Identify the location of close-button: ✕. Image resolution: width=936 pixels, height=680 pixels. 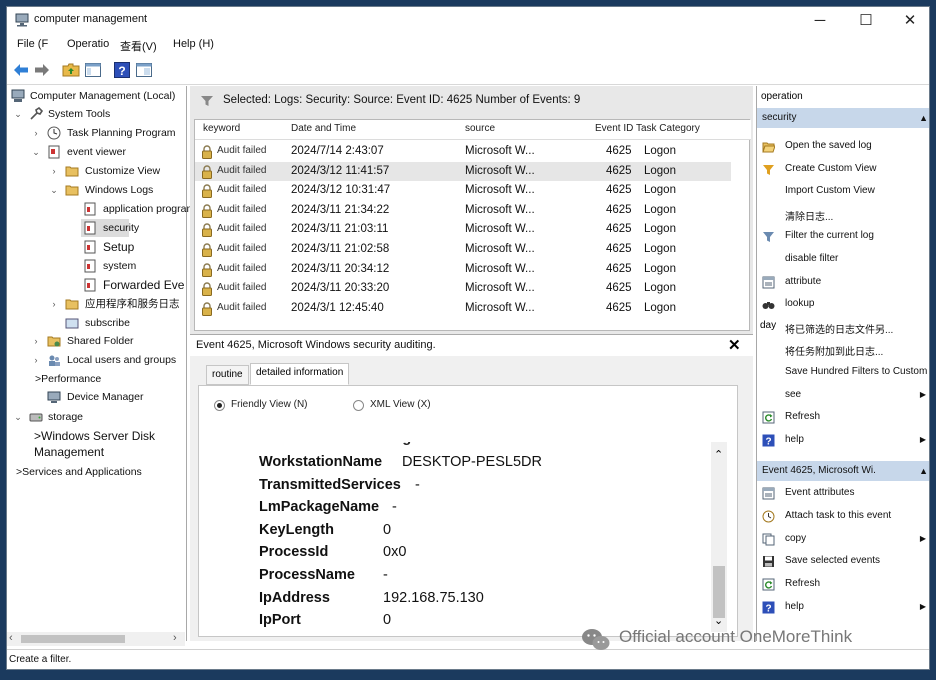
(908, 21).